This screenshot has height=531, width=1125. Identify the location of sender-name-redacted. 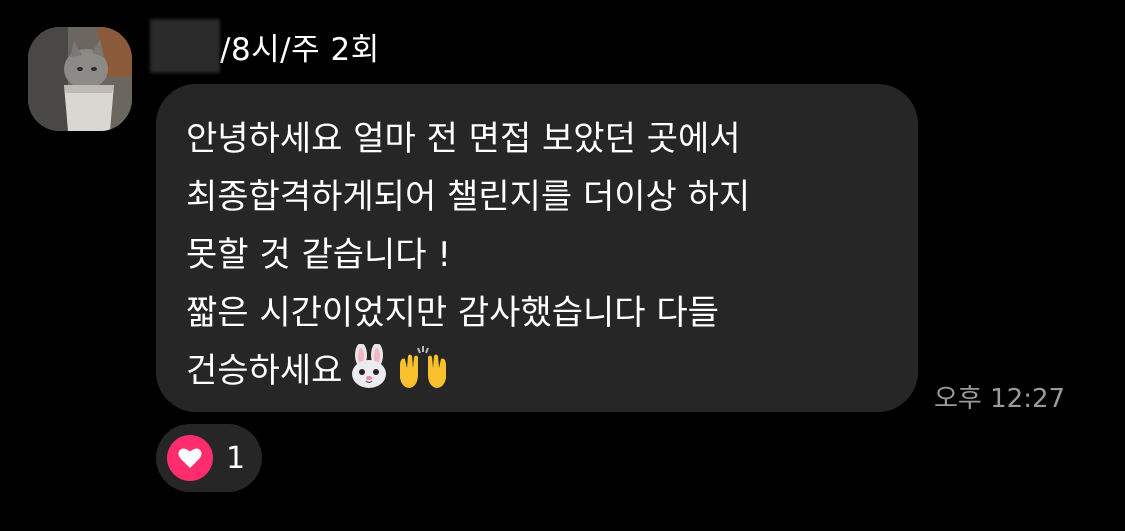
(185, 46).